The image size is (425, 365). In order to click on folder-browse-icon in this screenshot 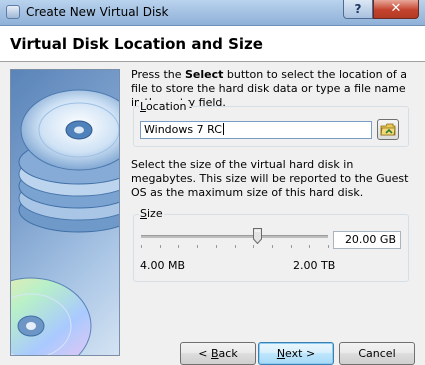, I will do `click(388, 129)`.